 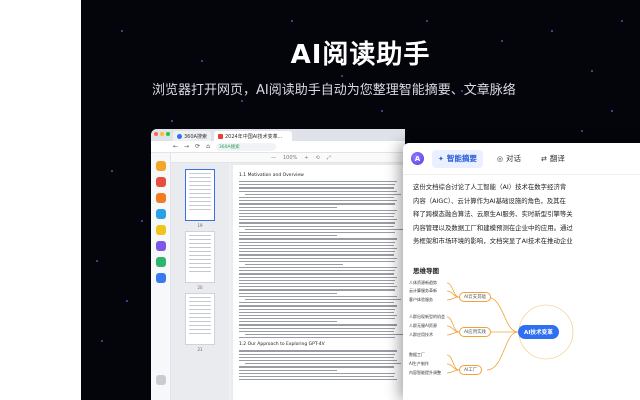 I want to click on sidebar-mail-icon, so click(x=161, y=214).